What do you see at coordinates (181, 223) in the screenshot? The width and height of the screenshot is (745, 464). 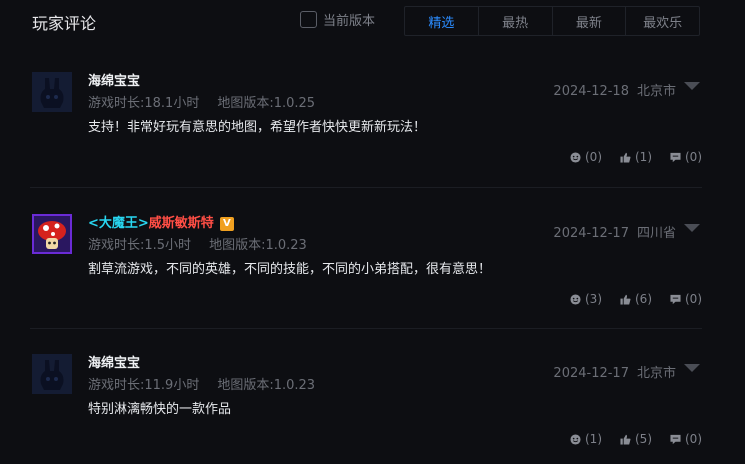 I see `user-name-text: 威斯敏斯特` at bounding box center [181, 223].